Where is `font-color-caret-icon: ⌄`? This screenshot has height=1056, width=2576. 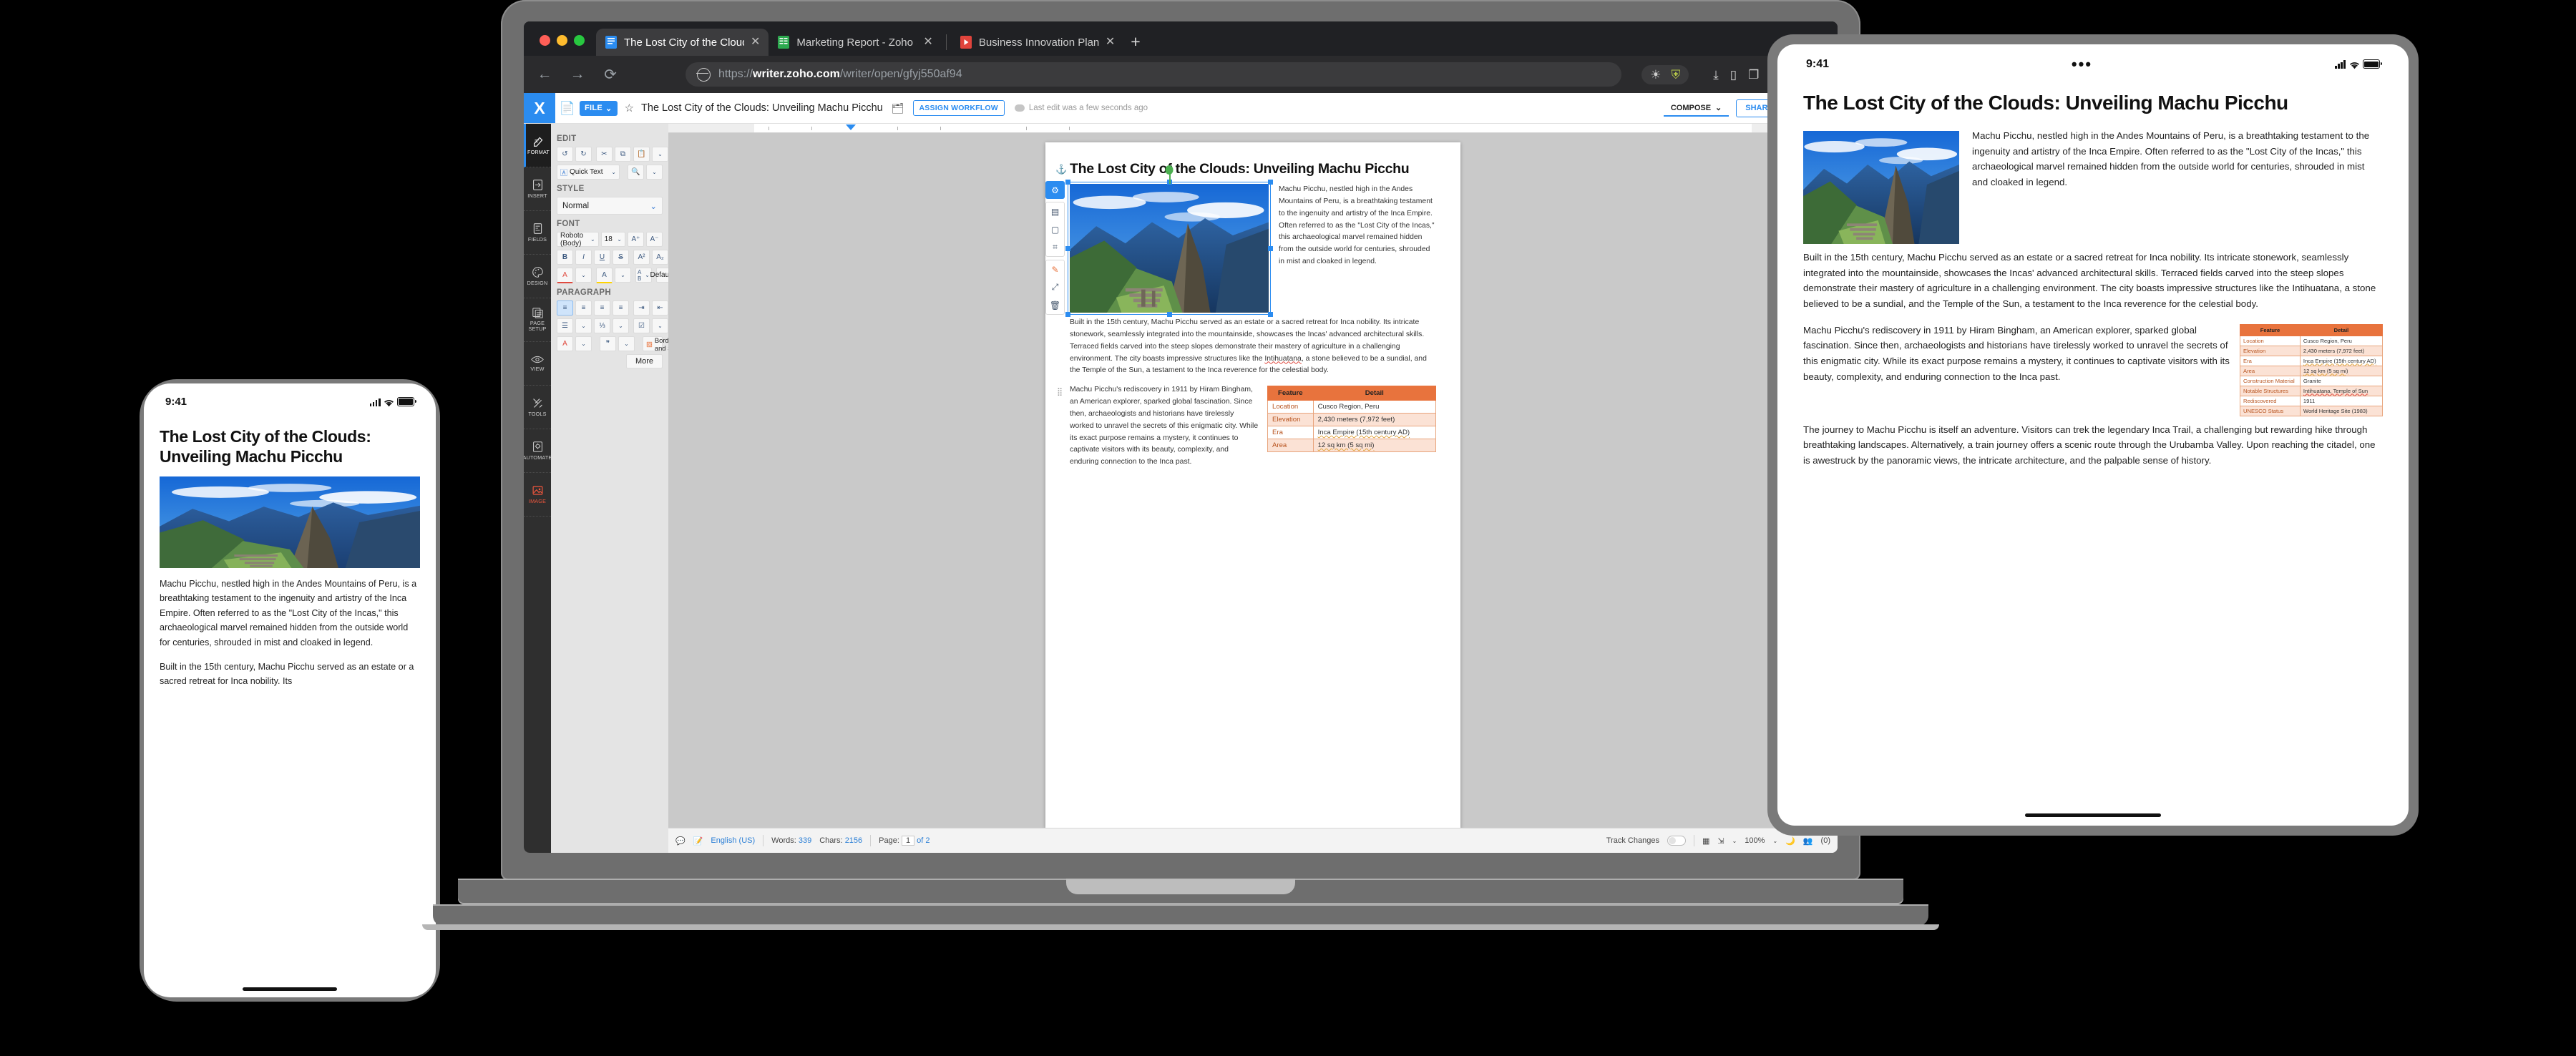
font-color-caret-icon: ⌄ is located at coordinates (583, 275).